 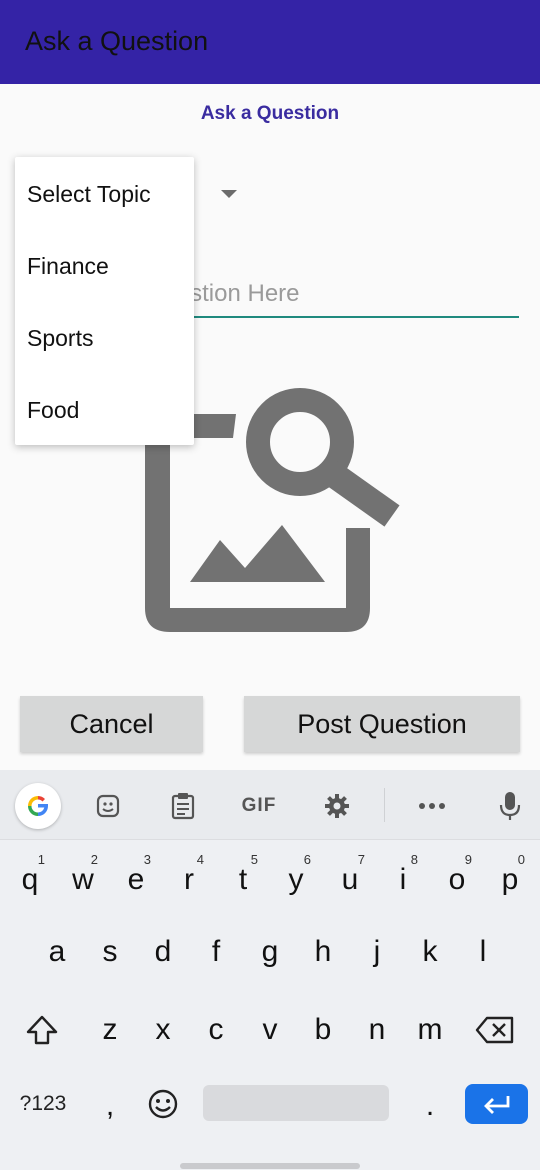 What do you see at coordinates (430, 1106) in the screenshot?
I see `key-period: .` at bounding box center [430, 1106].